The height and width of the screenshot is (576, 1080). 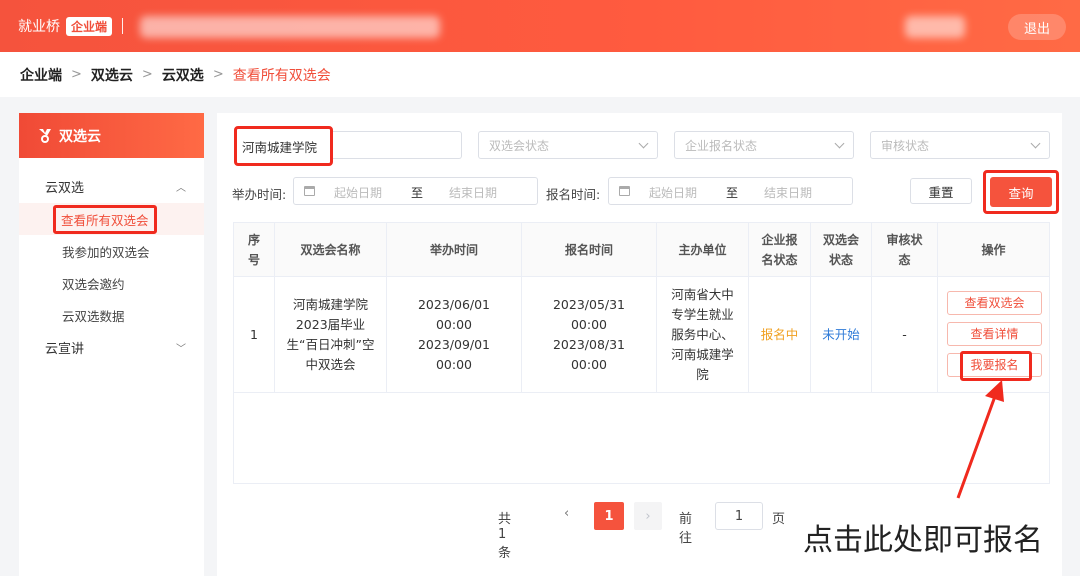 I want to click on view-details-button: 查看详情, so click(x=994, y=334).